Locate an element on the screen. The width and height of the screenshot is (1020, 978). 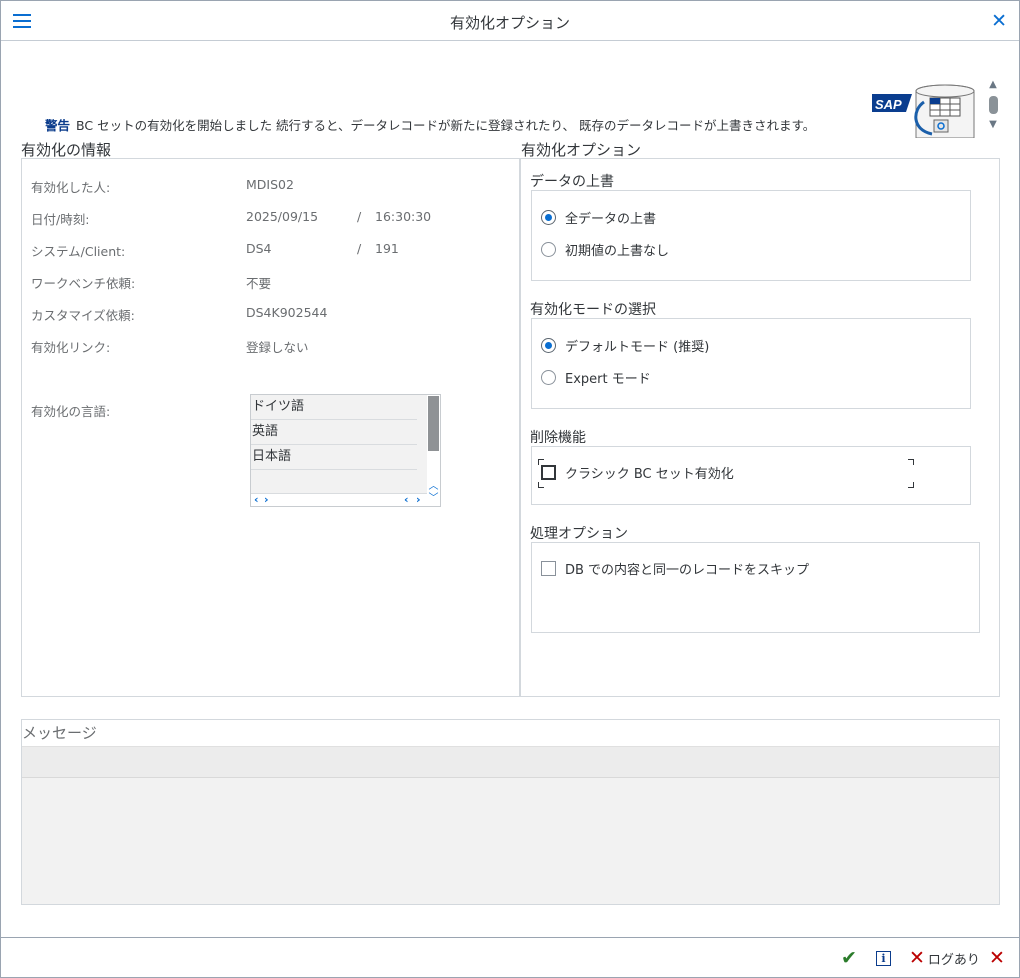
info-icon: i is located at coordinates (883, 958).